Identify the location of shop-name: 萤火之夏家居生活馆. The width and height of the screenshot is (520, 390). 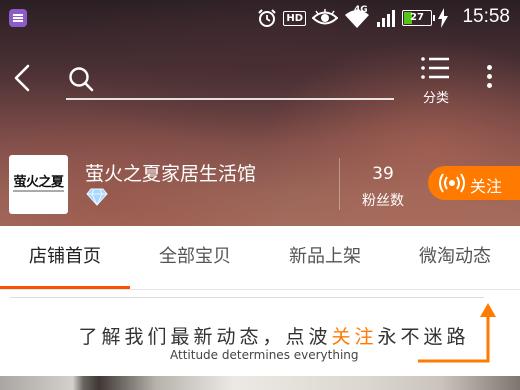
(171, 174).